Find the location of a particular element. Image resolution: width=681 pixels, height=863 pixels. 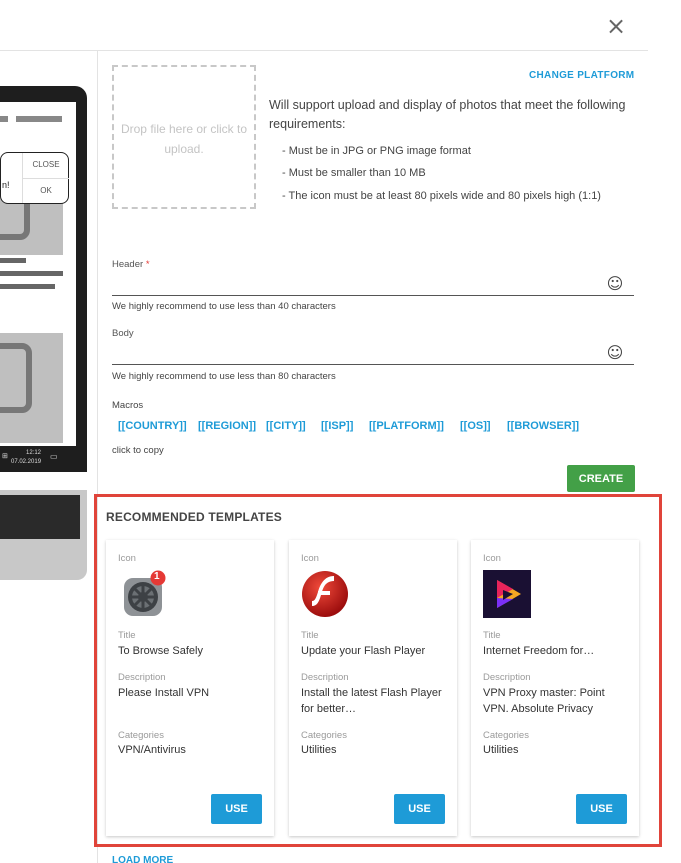

change-platform-link: CHANGE PLATFORM is located at coordinates (581, 75).